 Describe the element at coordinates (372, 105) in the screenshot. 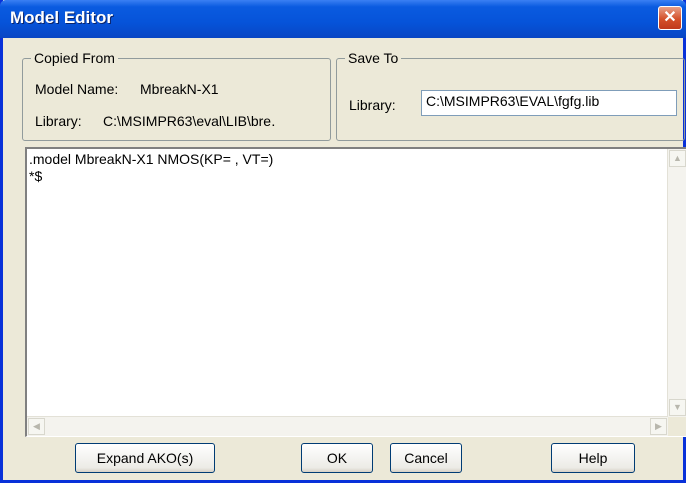

I see `save-library-label: Library:` at that location.